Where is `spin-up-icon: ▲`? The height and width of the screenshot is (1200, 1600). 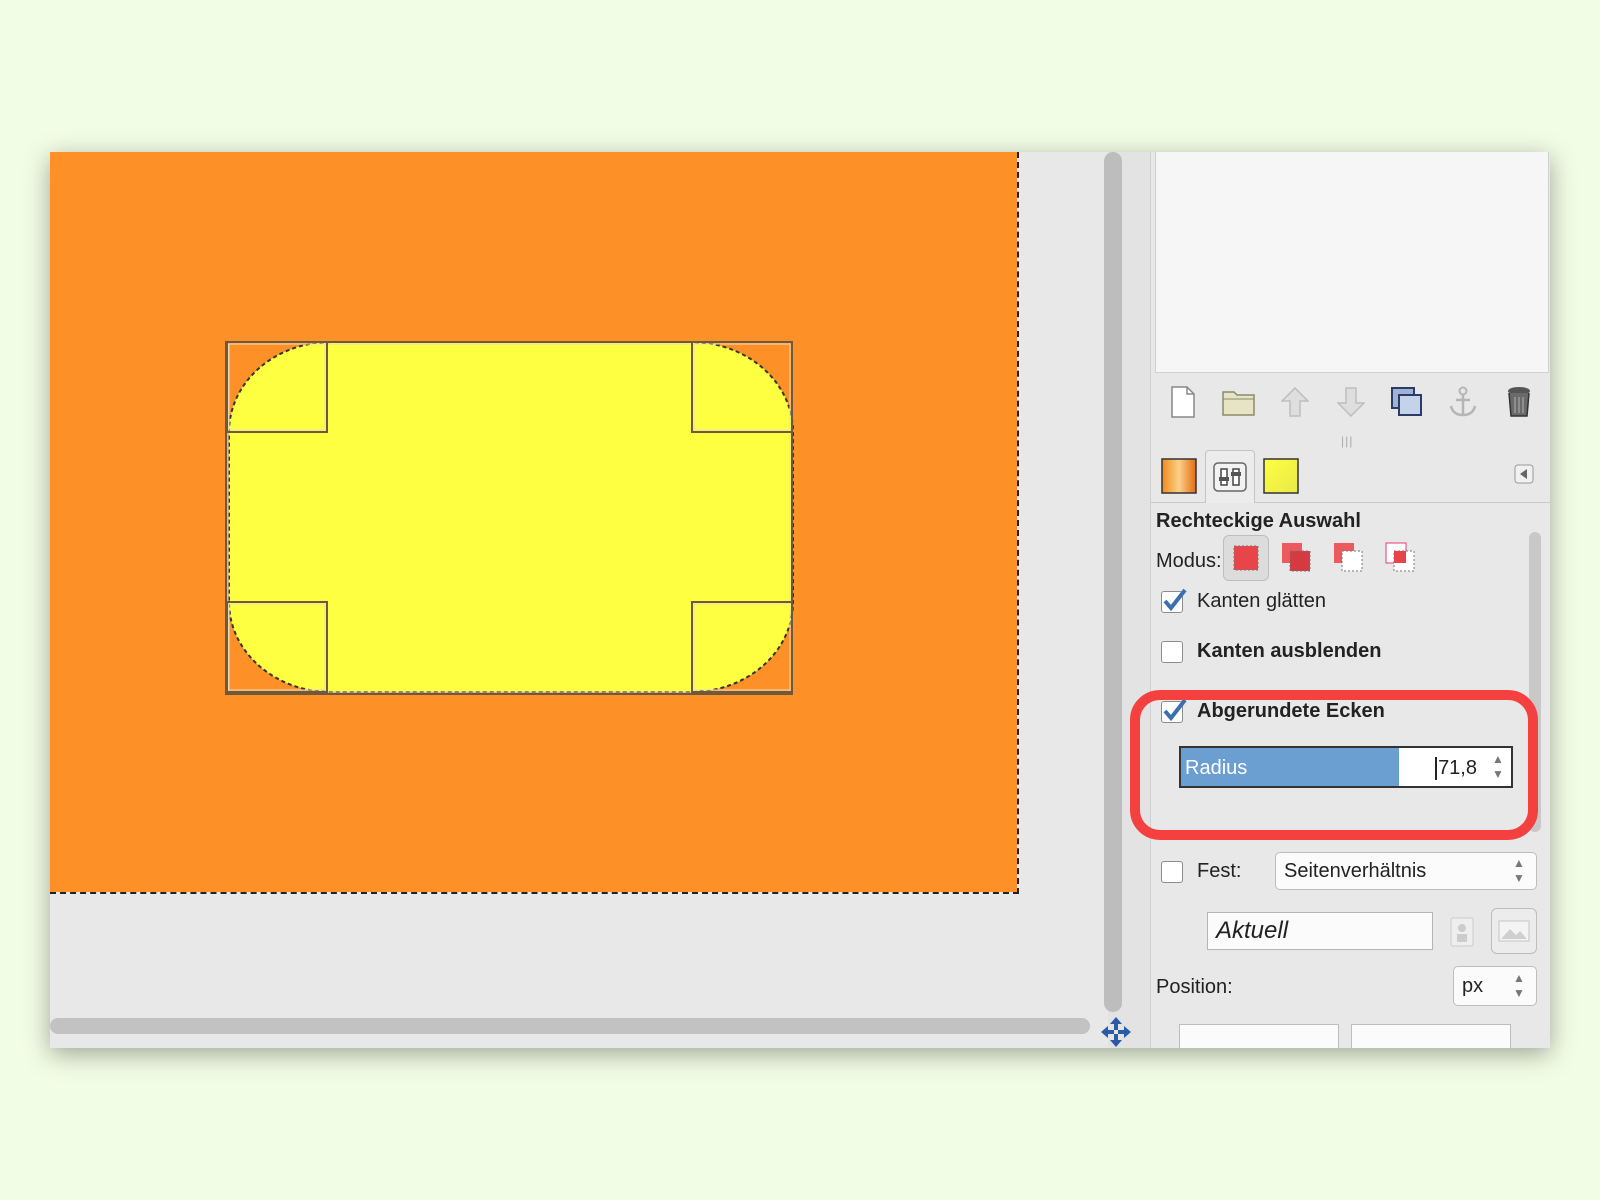
spin-up-icon: ▲ is located at coordinates (1498, 759).